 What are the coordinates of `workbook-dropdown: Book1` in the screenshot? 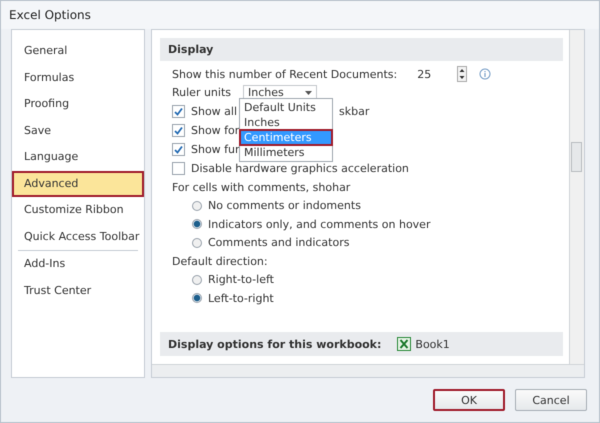 It's located at (423, 344).